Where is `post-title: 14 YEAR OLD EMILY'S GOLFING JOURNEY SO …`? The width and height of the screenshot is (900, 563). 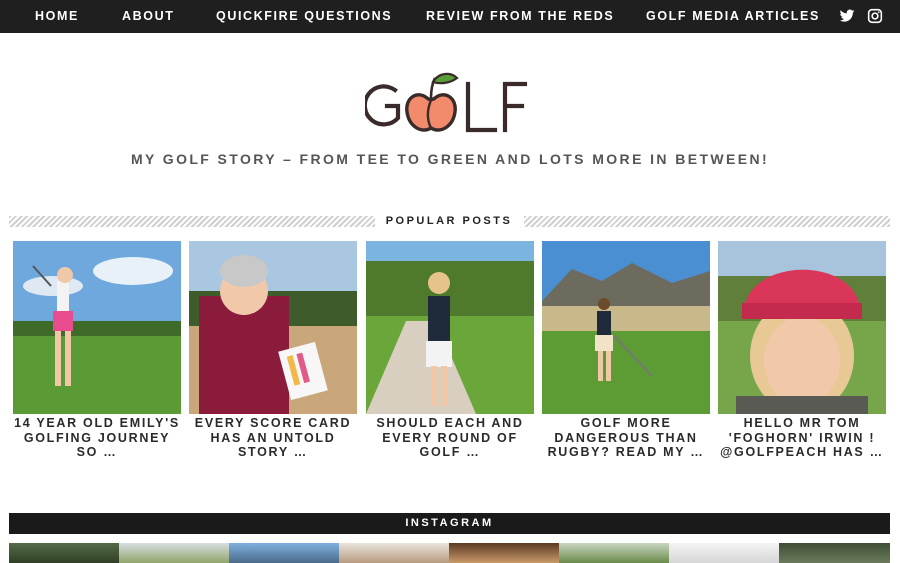
post-title: 14 YEAR OLD EMILY'S GOLFING JOURNEY SO … is located at coordinates (97, 438).